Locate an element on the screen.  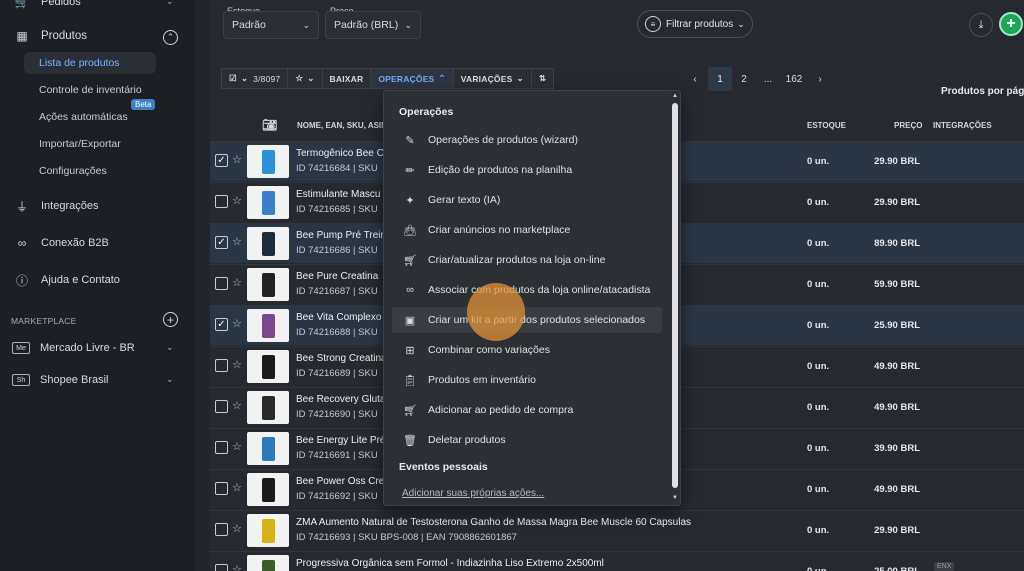
sidebar-item-shopee: Sh Shopee Brasil is located at coordinates (54, 380).